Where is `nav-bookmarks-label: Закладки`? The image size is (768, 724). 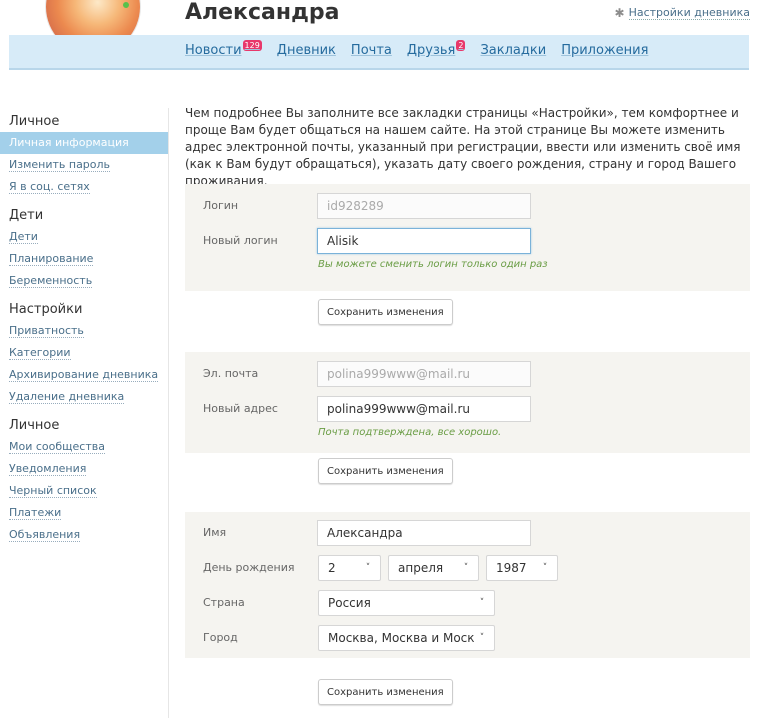
nav-bookmarks-label: Закладки is located at coordinates (513, 50).